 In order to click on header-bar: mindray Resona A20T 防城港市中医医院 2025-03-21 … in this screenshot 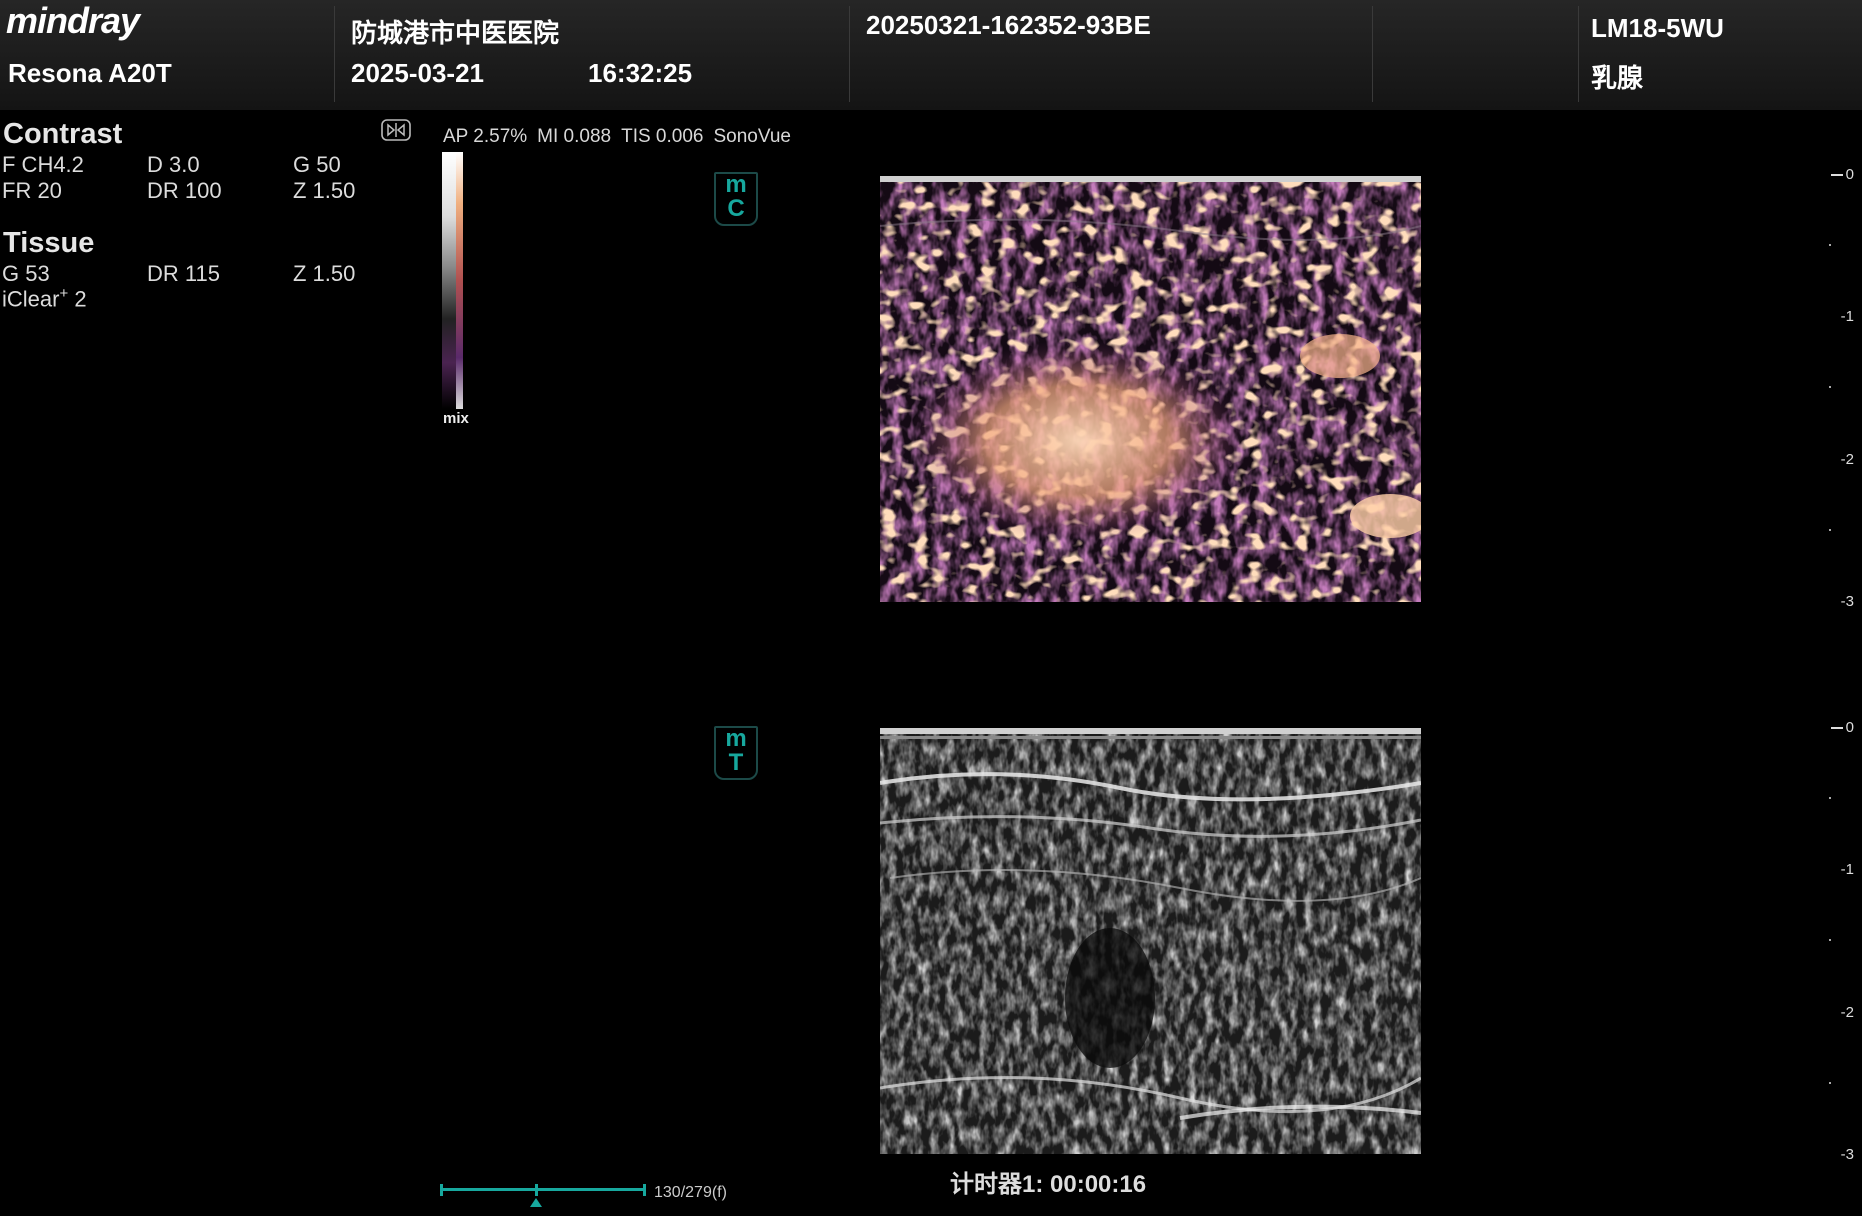, I will do `click(931, 55)`.